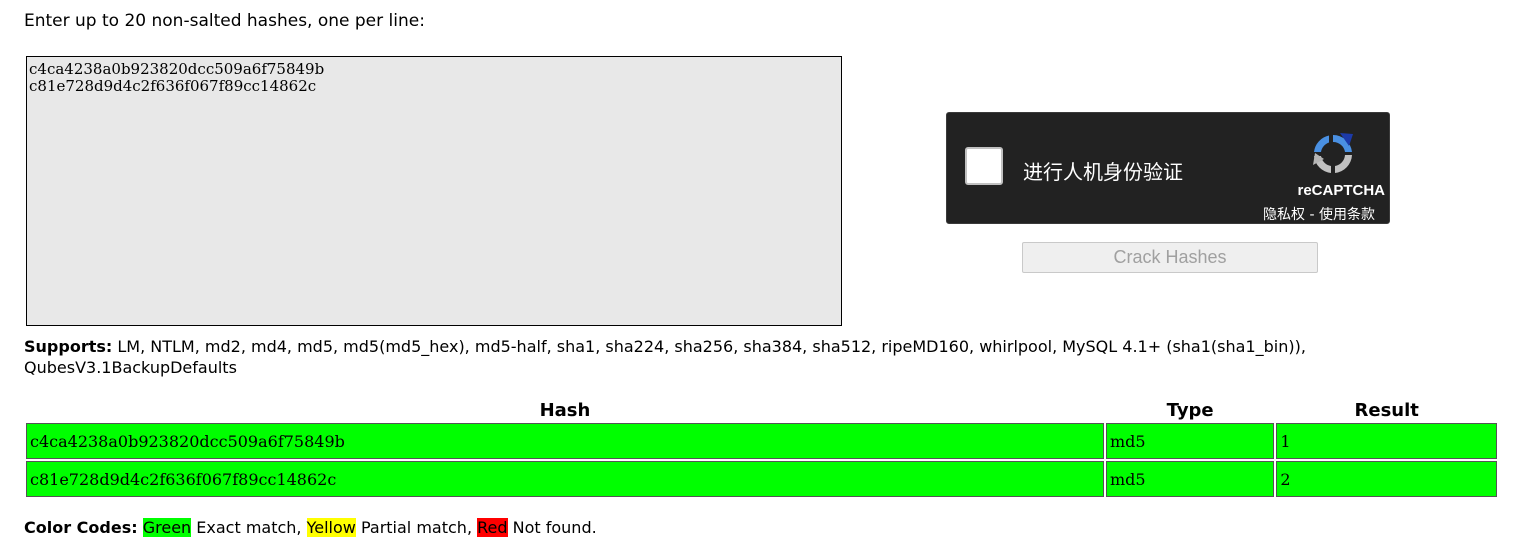 The height and width of the screenshot is (537, 1530). What do you see at coordinates (1319, 214) in the screenshot?
I see `recaptcha-privacy-terms-link: 隐私权 - 使用条款` at bounding box center [1319, 214].